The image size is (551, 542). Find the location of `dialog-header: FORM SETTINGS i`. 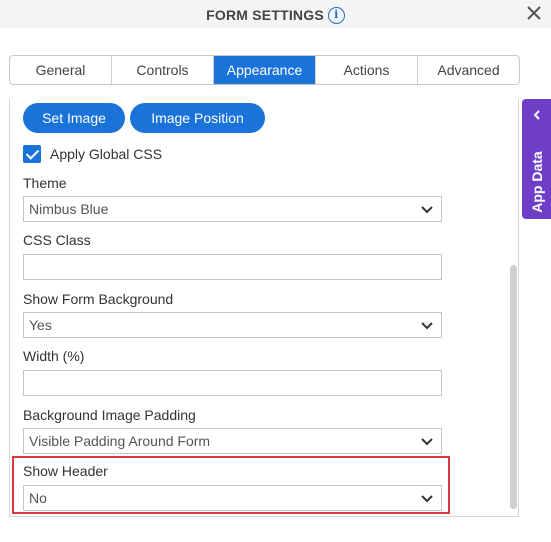

dialog-header: FORM SETTINGS i is located at coordinates (275, 14).